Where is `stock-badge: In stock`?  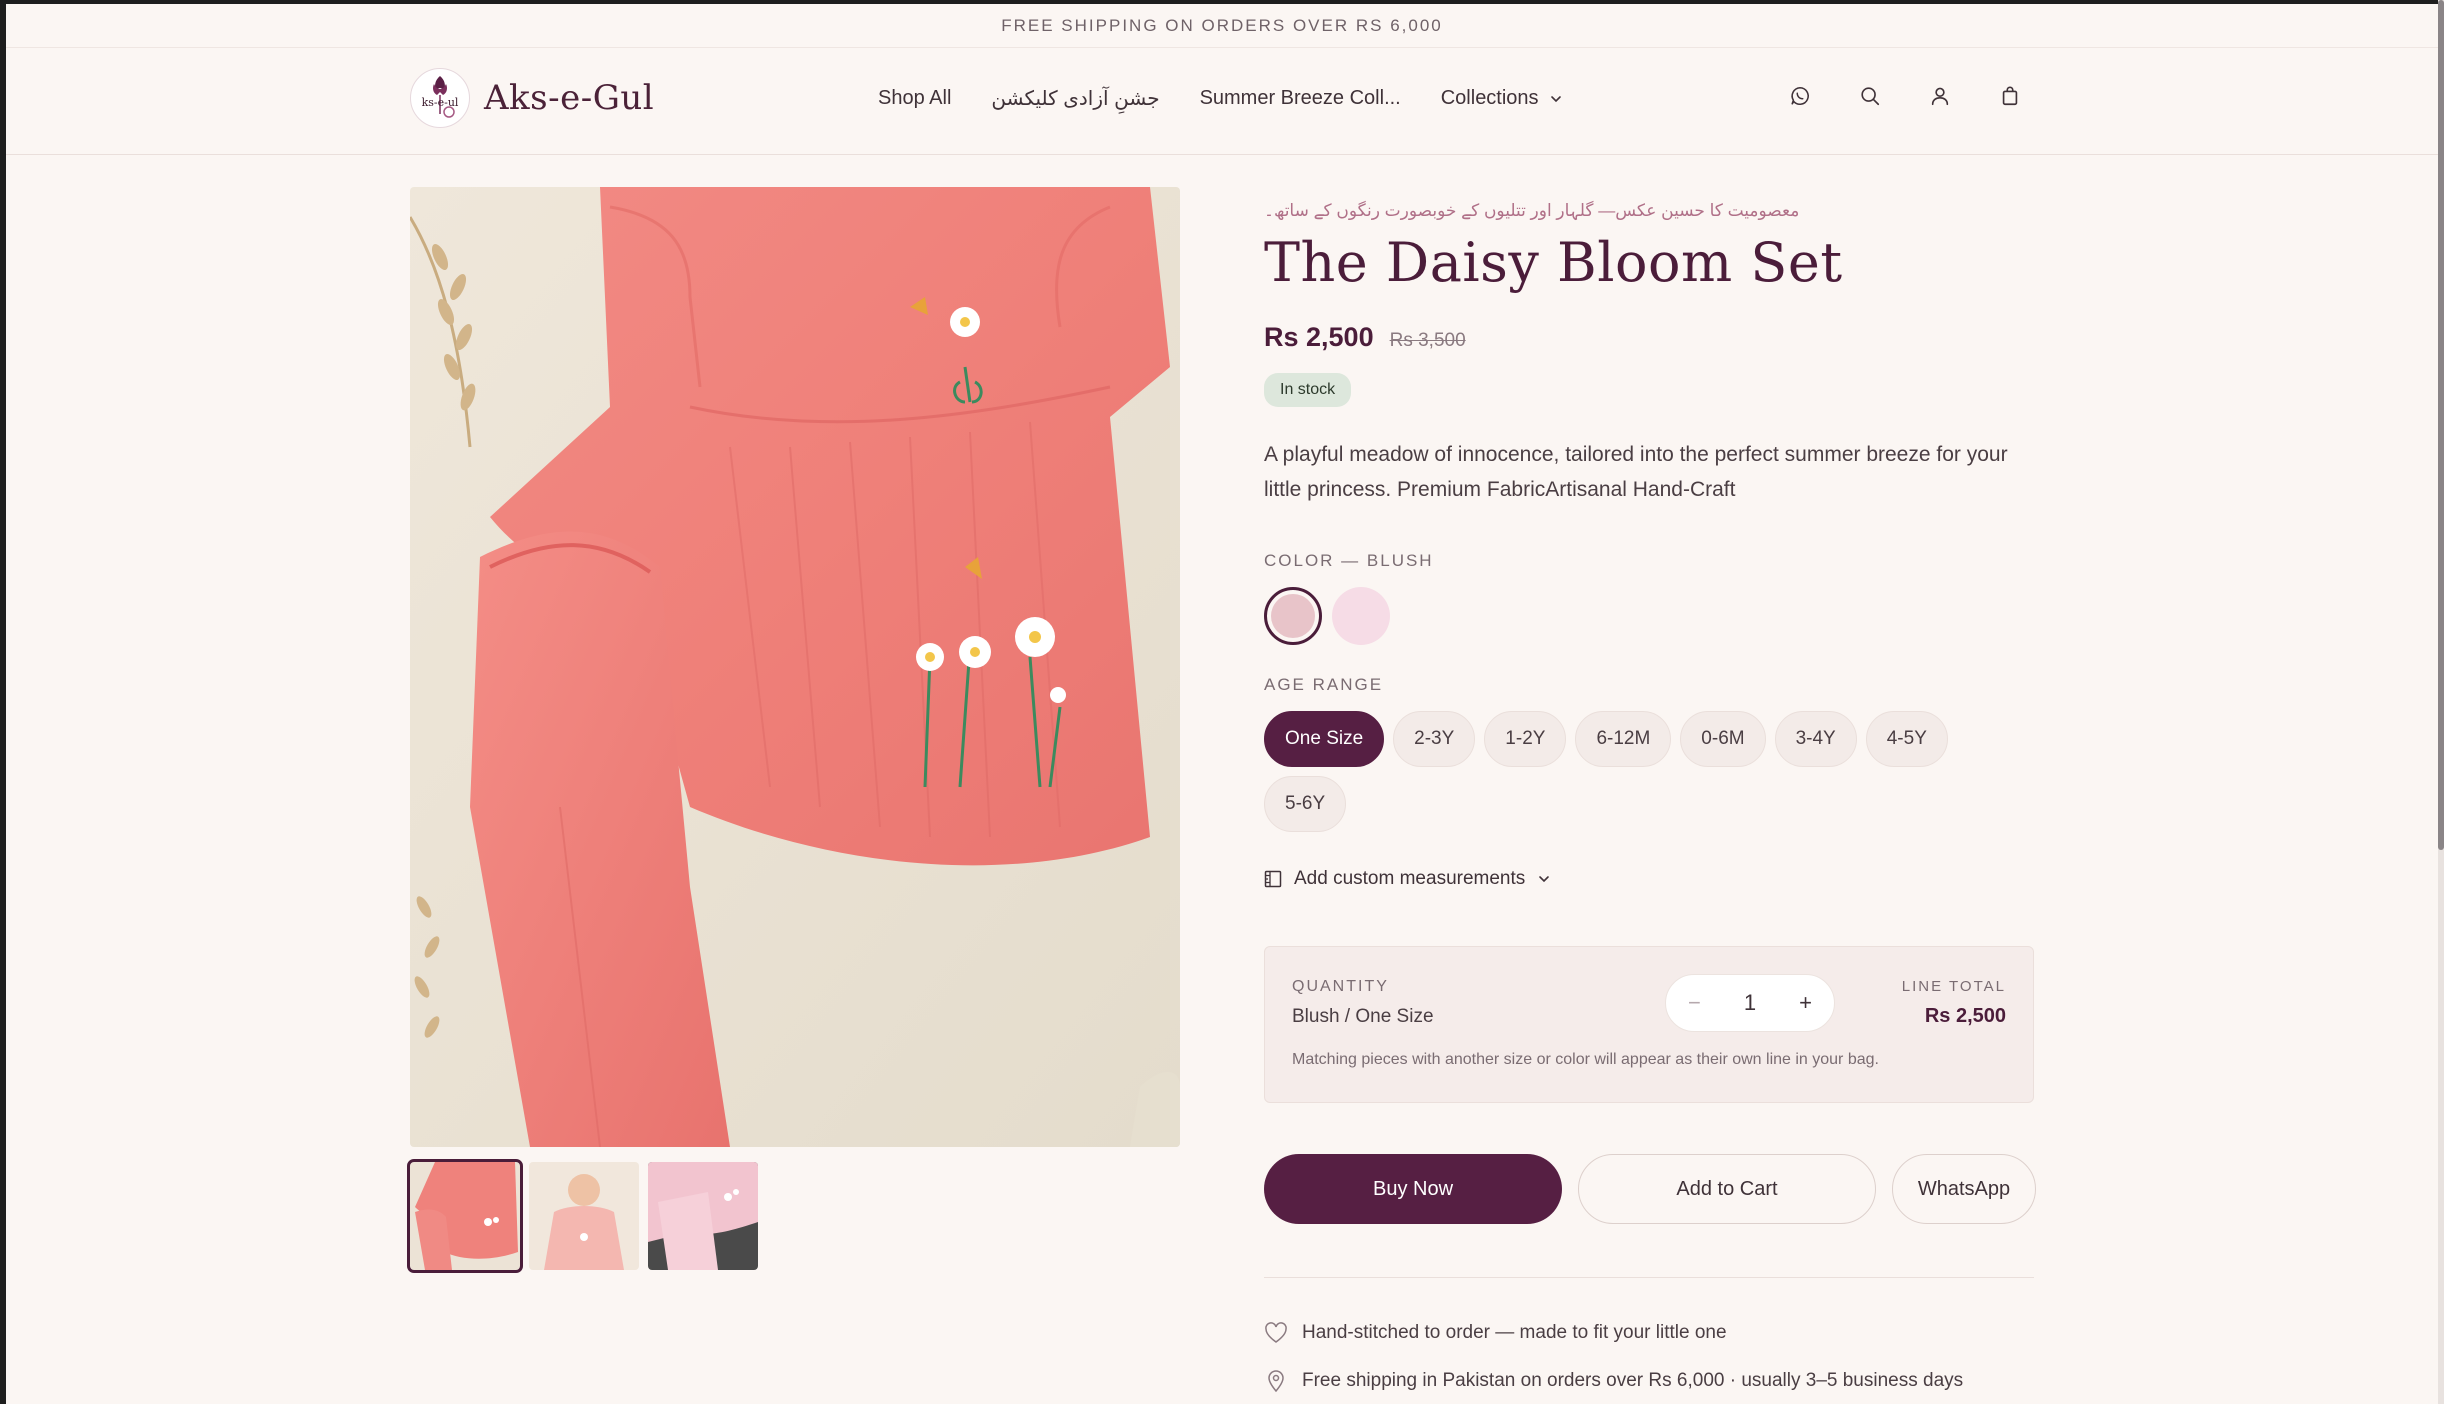 stock-badge: In stock is located at coordinates (1308, 390).